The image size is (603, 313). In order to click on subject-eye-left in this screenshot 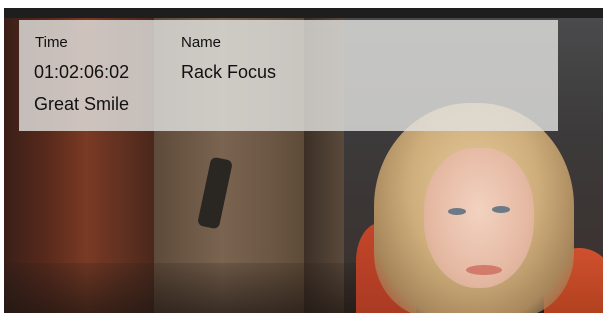, I will do `click(457, 211)`.